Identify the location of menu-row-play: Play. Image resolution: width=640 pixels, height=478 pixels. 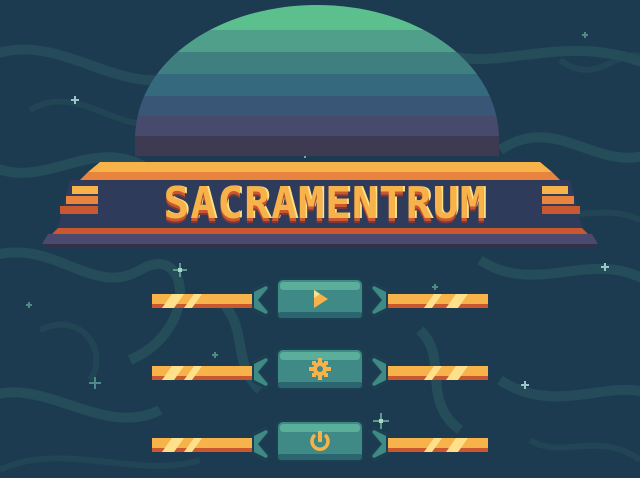
(320, 300).